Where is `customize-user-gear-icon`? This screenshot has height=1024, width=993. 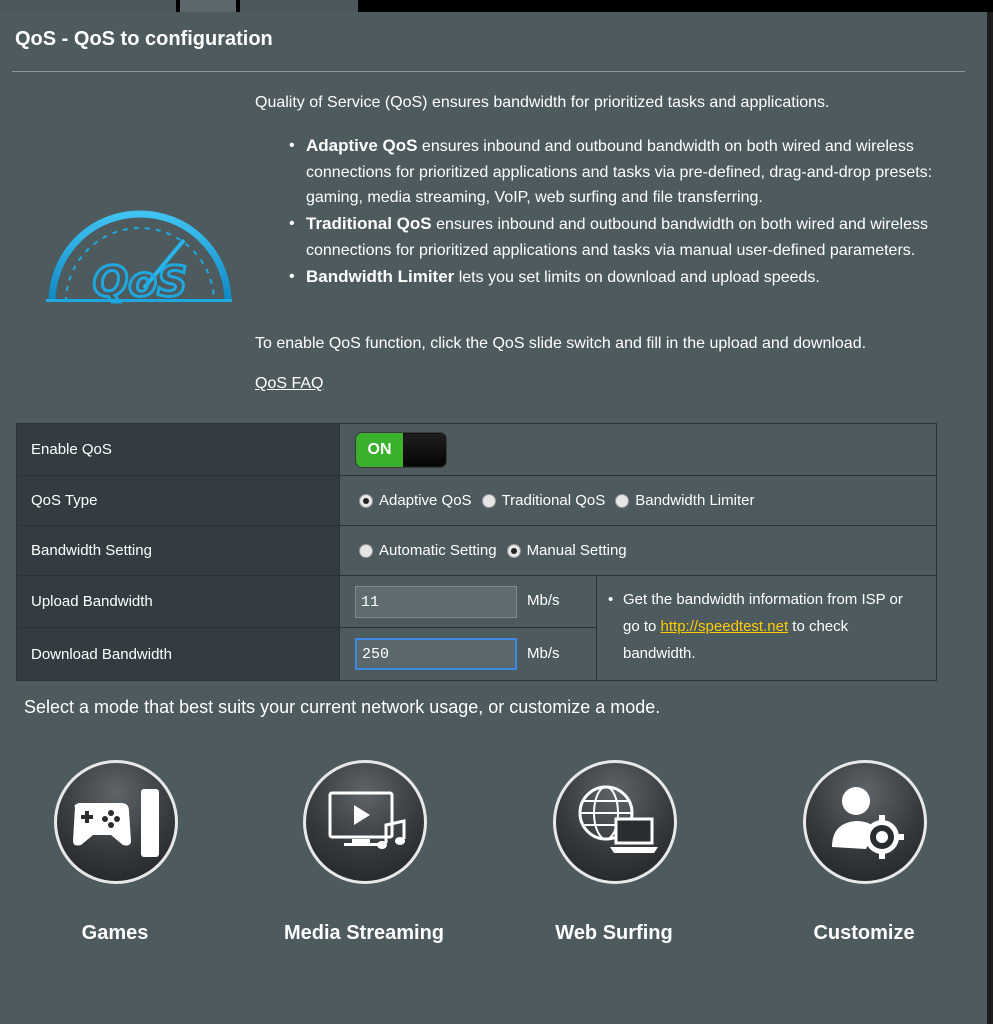
customize-user-gear-icon is located at coordinates (868, 823).